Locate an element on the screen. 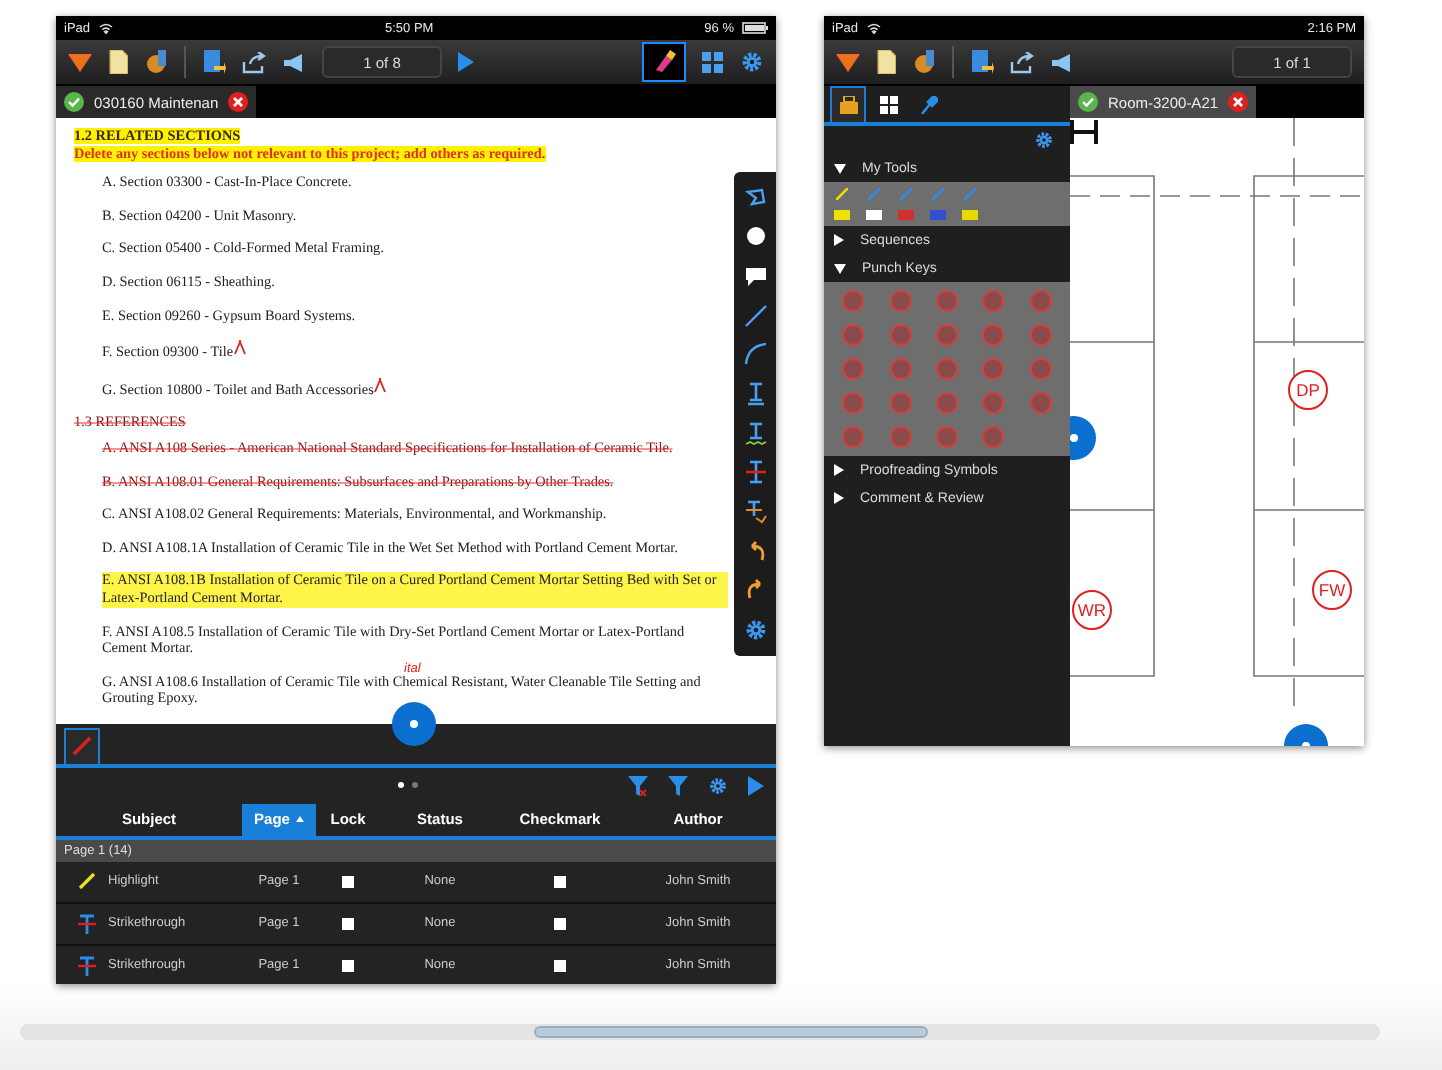  panel-handle is located at coordinates (414, 723).